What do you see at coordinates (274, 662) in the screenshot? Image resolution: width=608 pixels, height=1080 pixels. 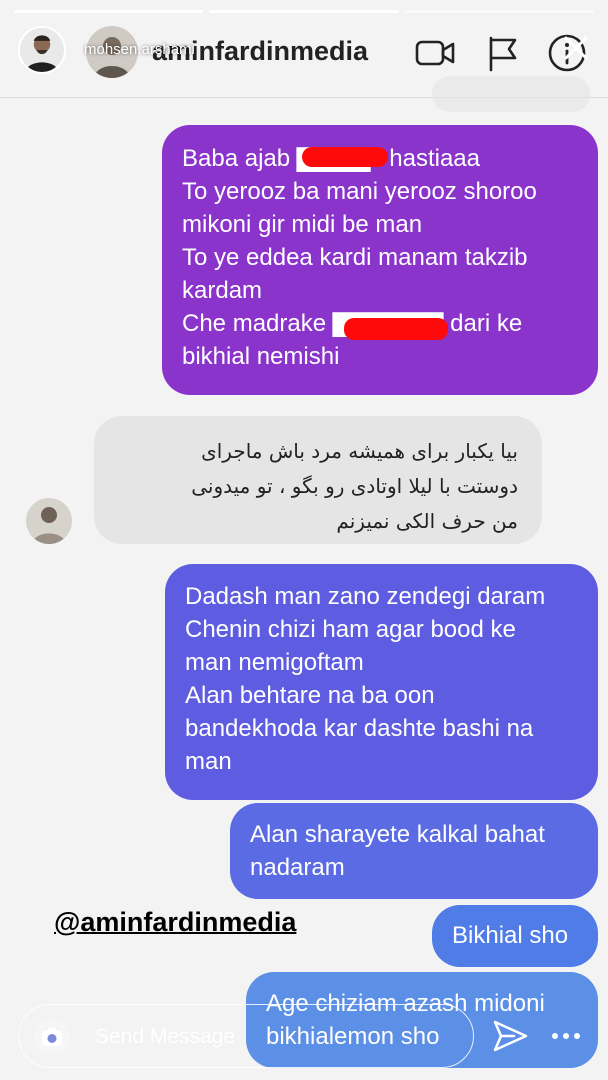 I see `message-line: man nemigoftam` at bounding box center [274, 662].